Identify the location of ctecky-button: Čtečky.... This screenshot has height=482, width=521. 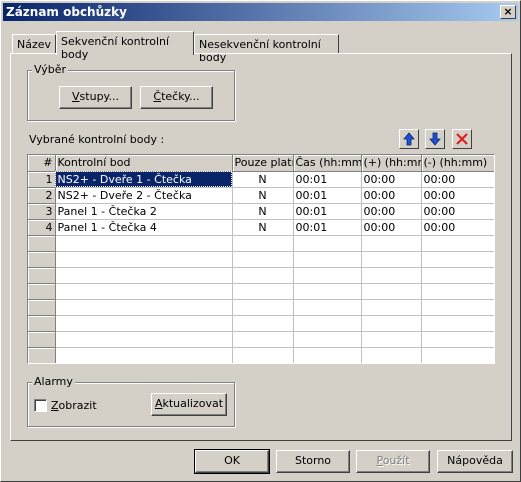
(176, 97).